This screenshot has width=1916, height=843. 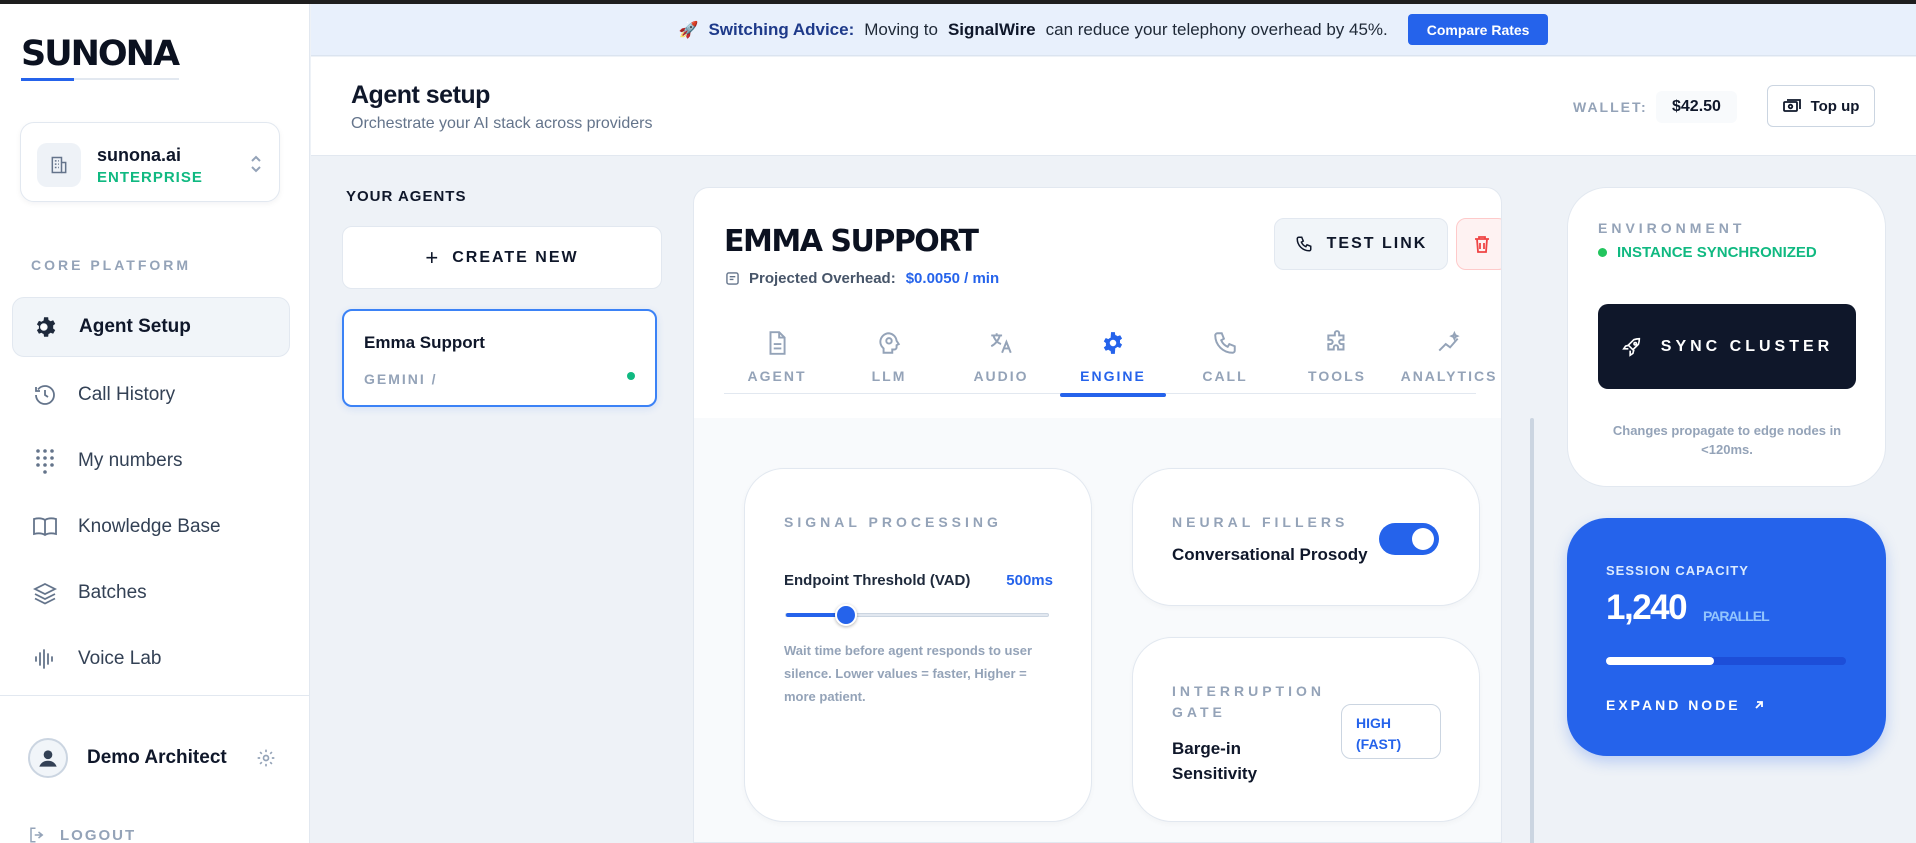 What do you see at coordinates (157, 757) in the screenshot?
I see `user-name: Demo Architect` at bounding box center [157, 757].